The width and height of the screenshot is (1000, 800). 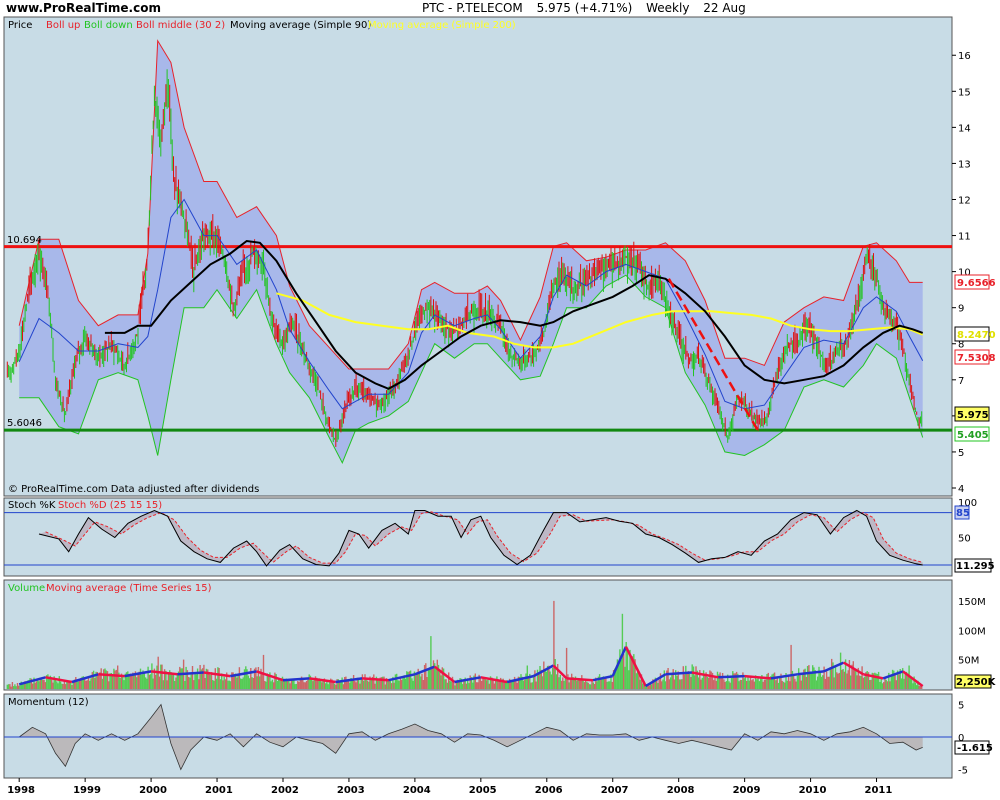 I want to click on tag-boll-middle-text: 7.5308, so click(x=976, y=358).